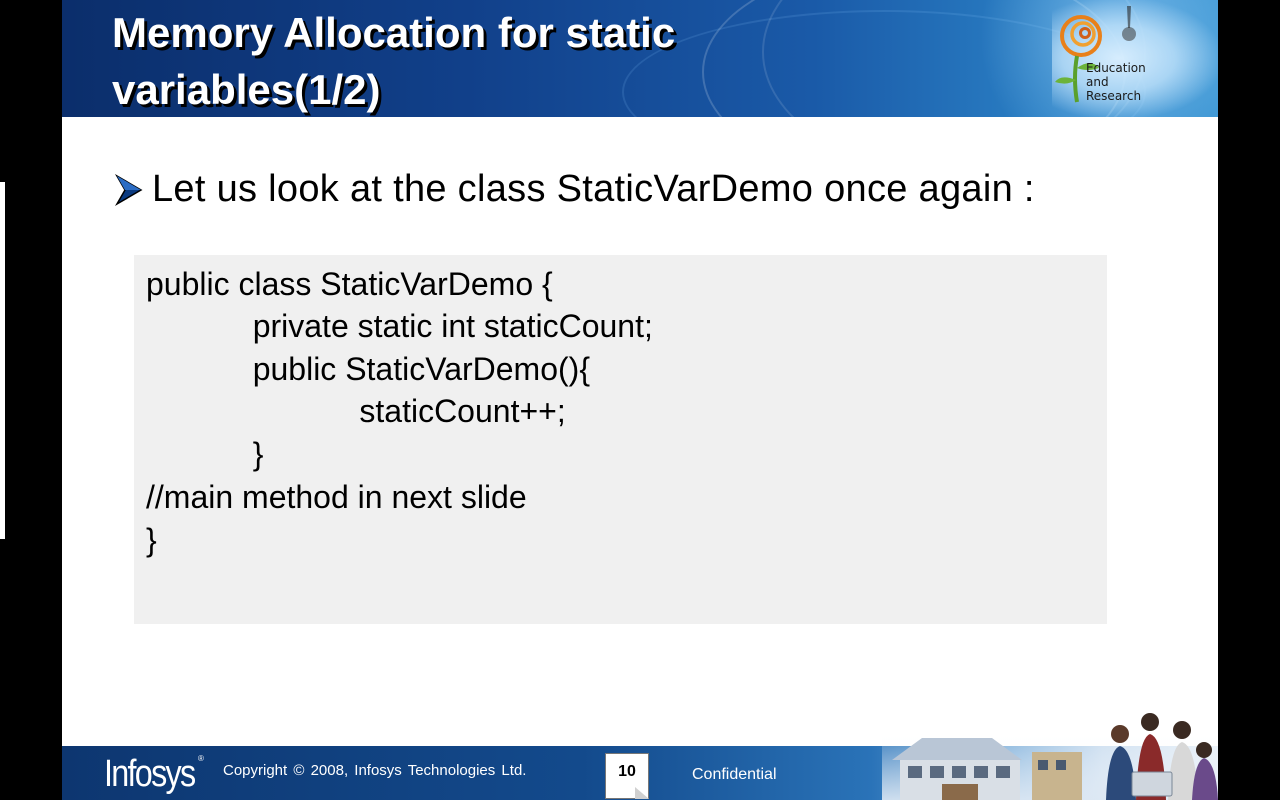 Image resolution: width=1280 pixels, height=800 pixels. I want to click on code-line: staticCount++;, so click(356, 411).